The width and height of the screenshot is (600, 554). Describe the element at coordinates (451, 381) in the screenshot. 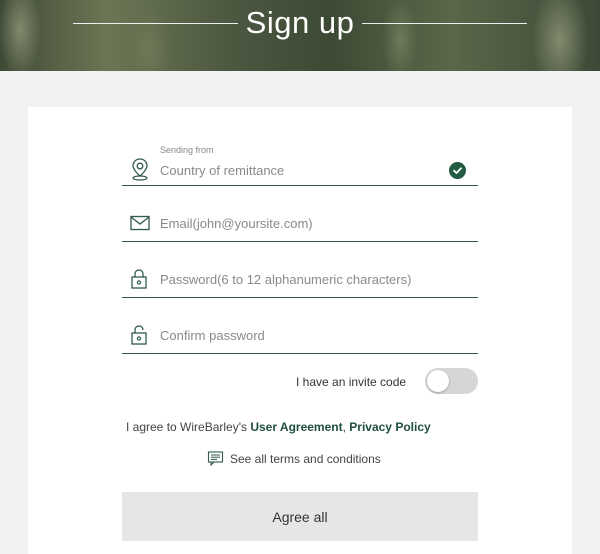

I see `invite-code-toggle` at that location.